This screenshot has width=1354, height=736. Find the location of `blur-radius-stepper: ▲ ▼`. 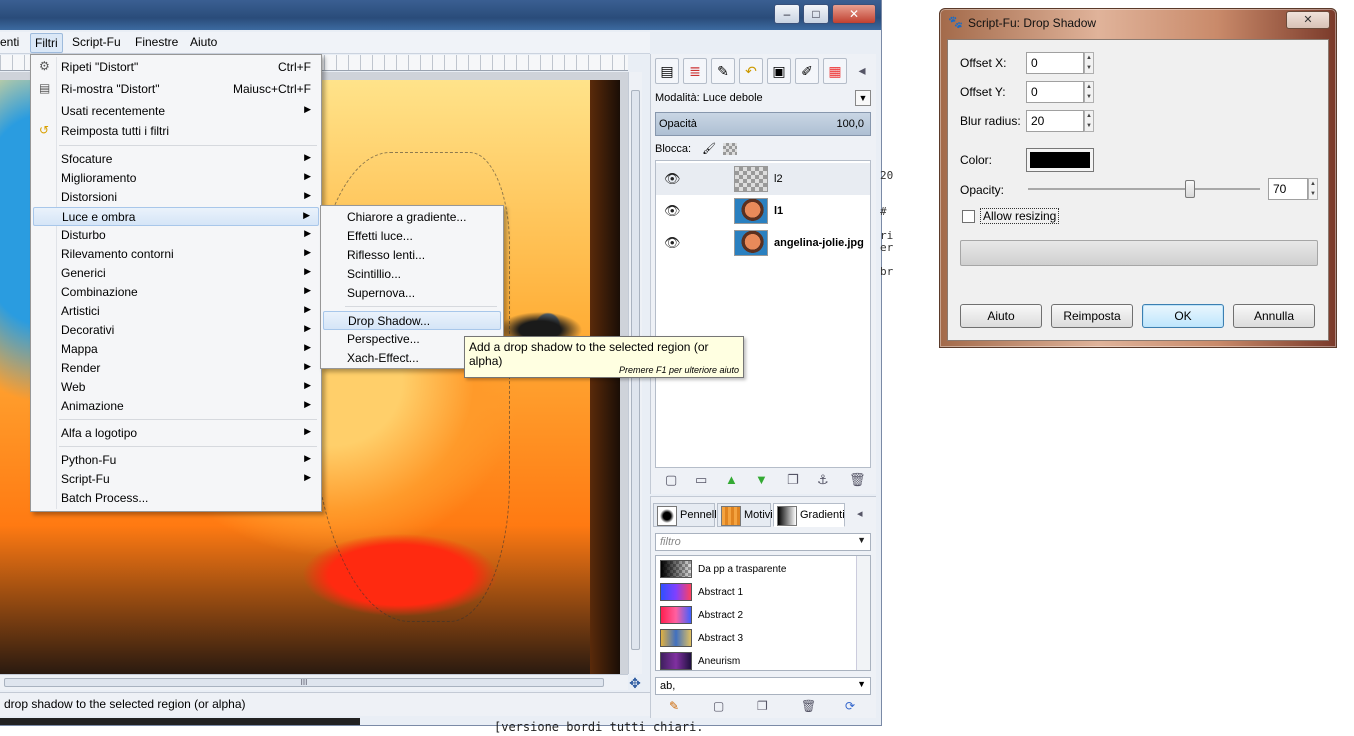

blur-radius-stepper: ▲ ▼ is located at coordinates (1089, 121).